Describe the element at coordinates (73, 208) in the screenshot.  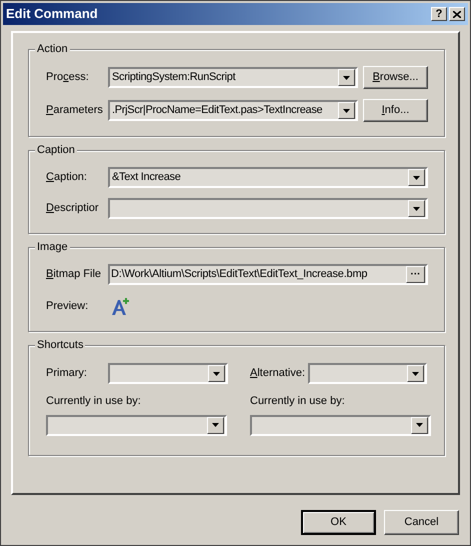
I see `field-label: Descriptior` at that location.